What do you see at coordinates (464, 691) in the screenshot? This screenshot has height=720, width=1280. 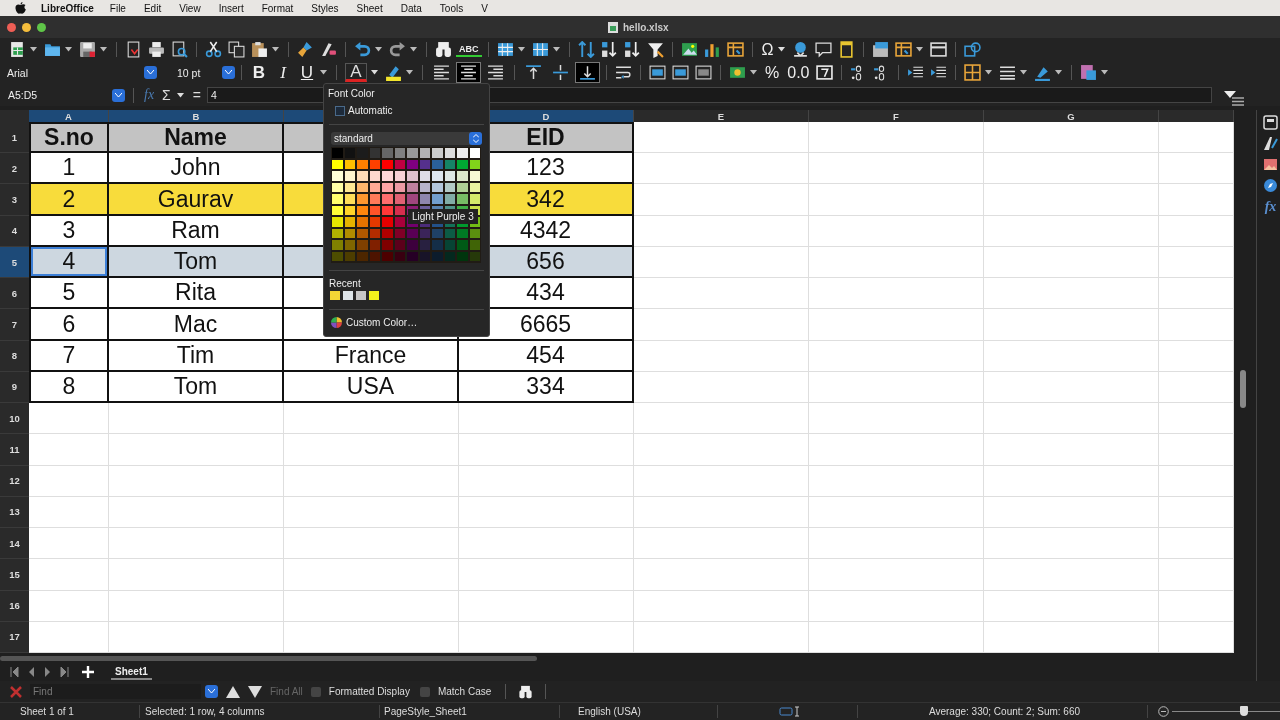 I see `checkbox-label: Match Case` at bounding box center [464, 691].